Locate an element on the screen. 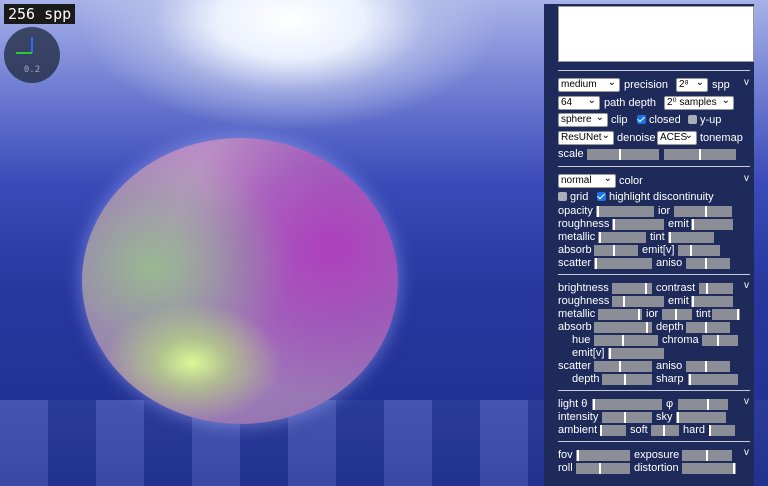 The width and height of the screenshot is (768, 486). depth-adjust-slider is located at coordinates (627, 379).